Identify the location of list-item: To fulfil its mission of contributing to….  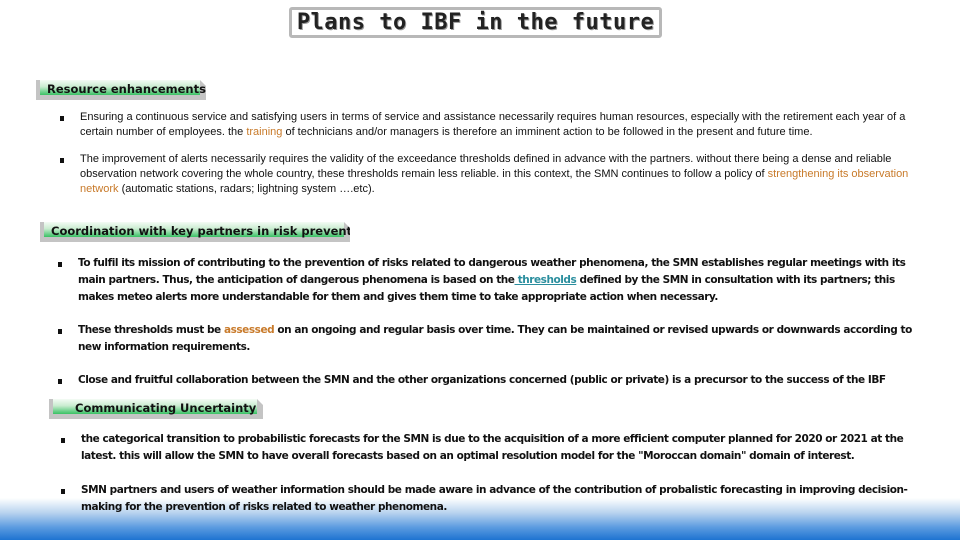
(493, 280).